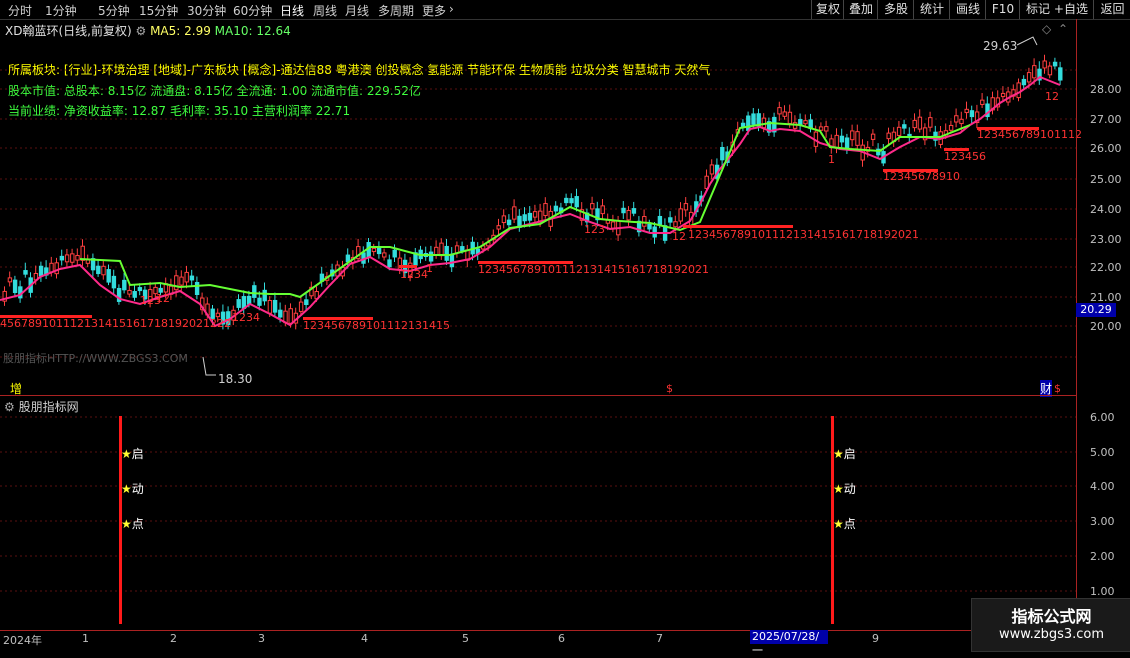 This screenshot has width=1130, height=658. What do you see at coordinates (132, 524) in the screenshot?
I see `signal-label: ★点` at bounding box center [132, 524].